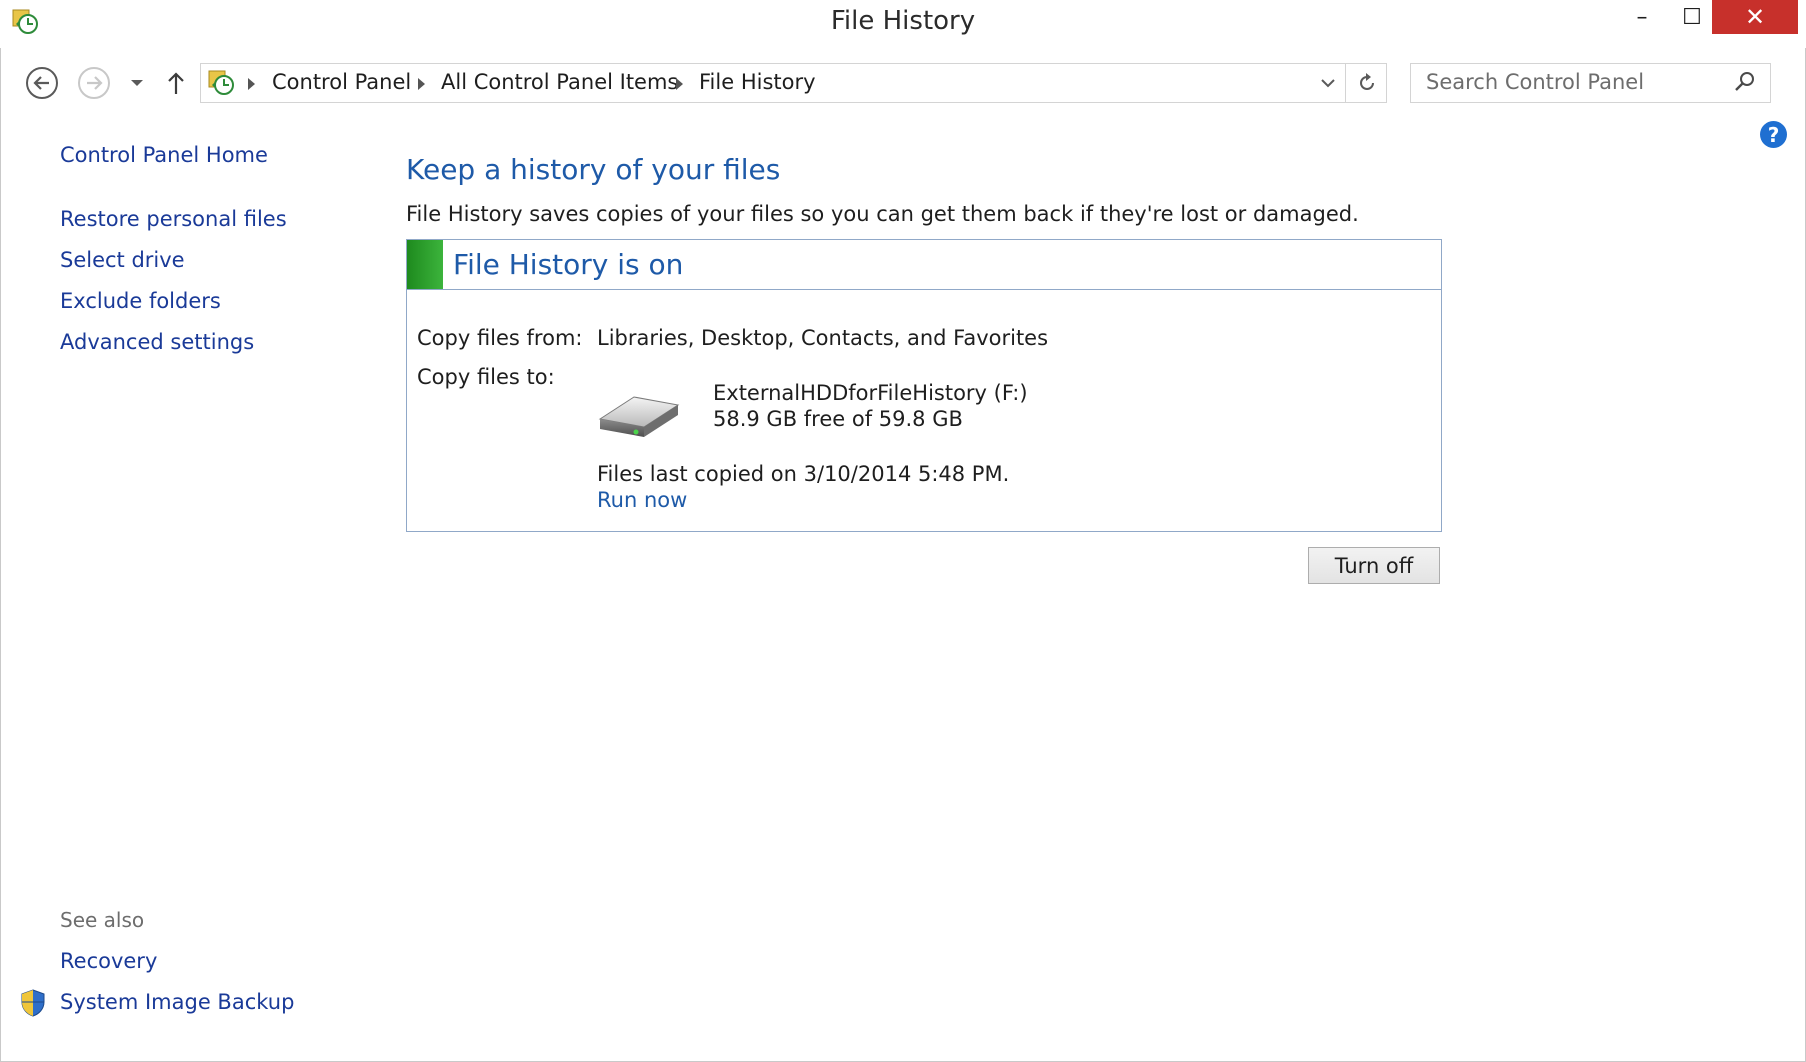 This screenshot has height=1062, width=1806. I want to click on see-also-system-image-backup-link: System Image Backup, so click(177, 1002).